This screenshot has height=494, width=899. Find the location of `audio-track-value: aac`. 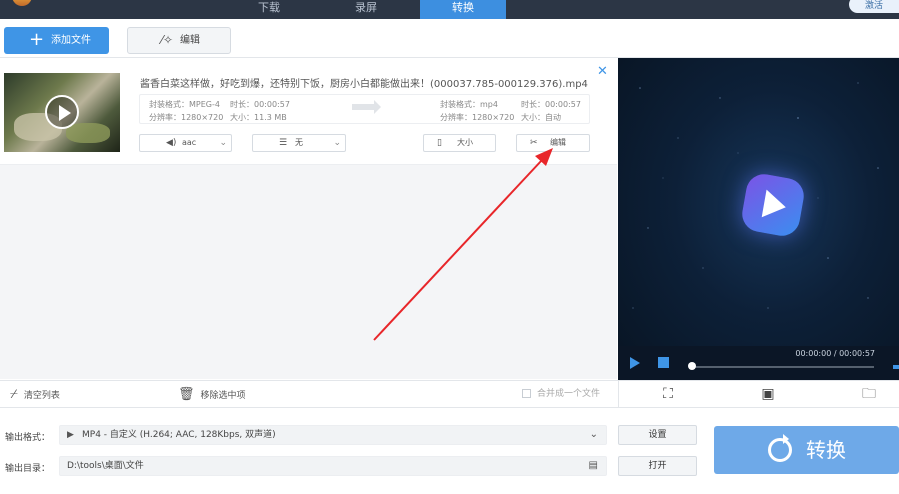

audio-track-value: aac is located at coordinates (189, 142).